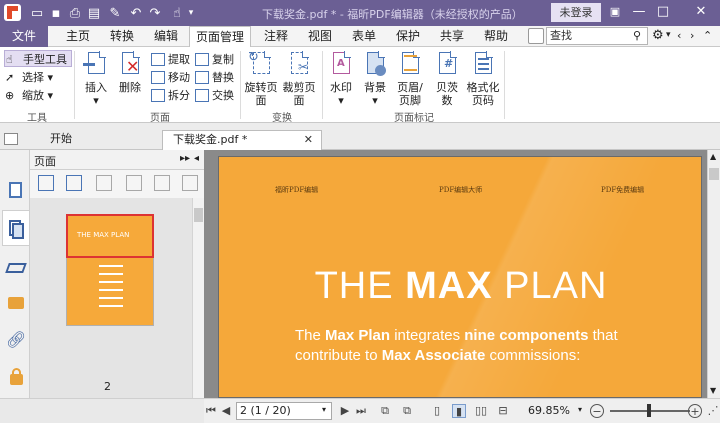 This screenshot has width=720, height=423. What do you see at coordinates (284, 411) in the screenshot?
I see `page-number-input: 2 (1 / 20)` at bounding box center [284, 411].